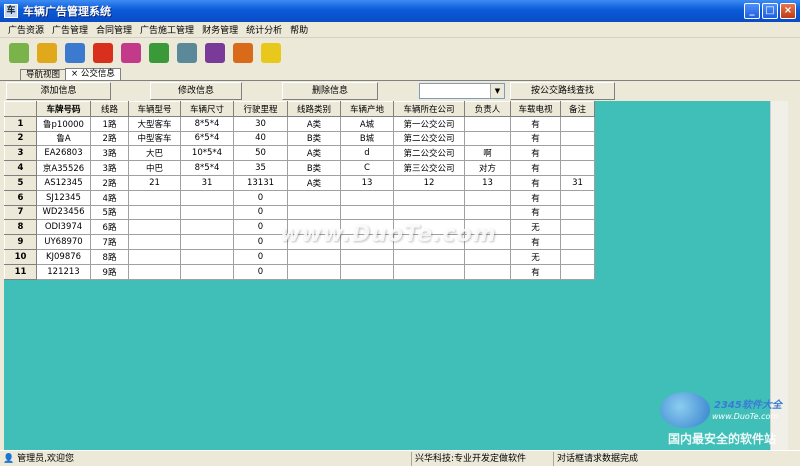  What do you see at coordinates (299, 29) in the screenshot?
I see `menu-item-help: 帮助` at bounding box center [299, 29].